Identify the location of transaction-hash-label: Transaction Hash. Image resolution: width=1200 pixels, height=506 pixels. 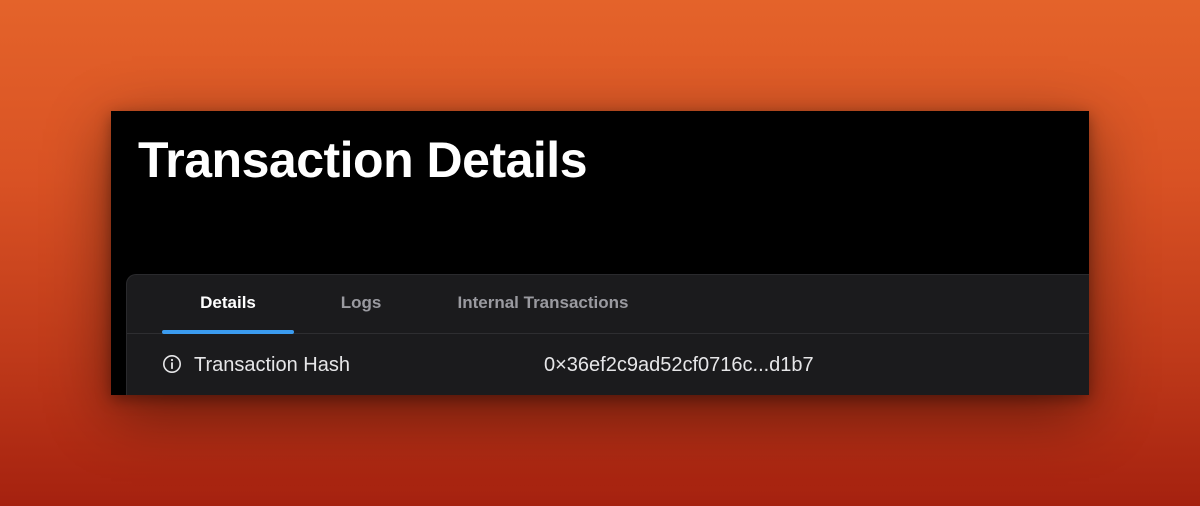
(272, 365).